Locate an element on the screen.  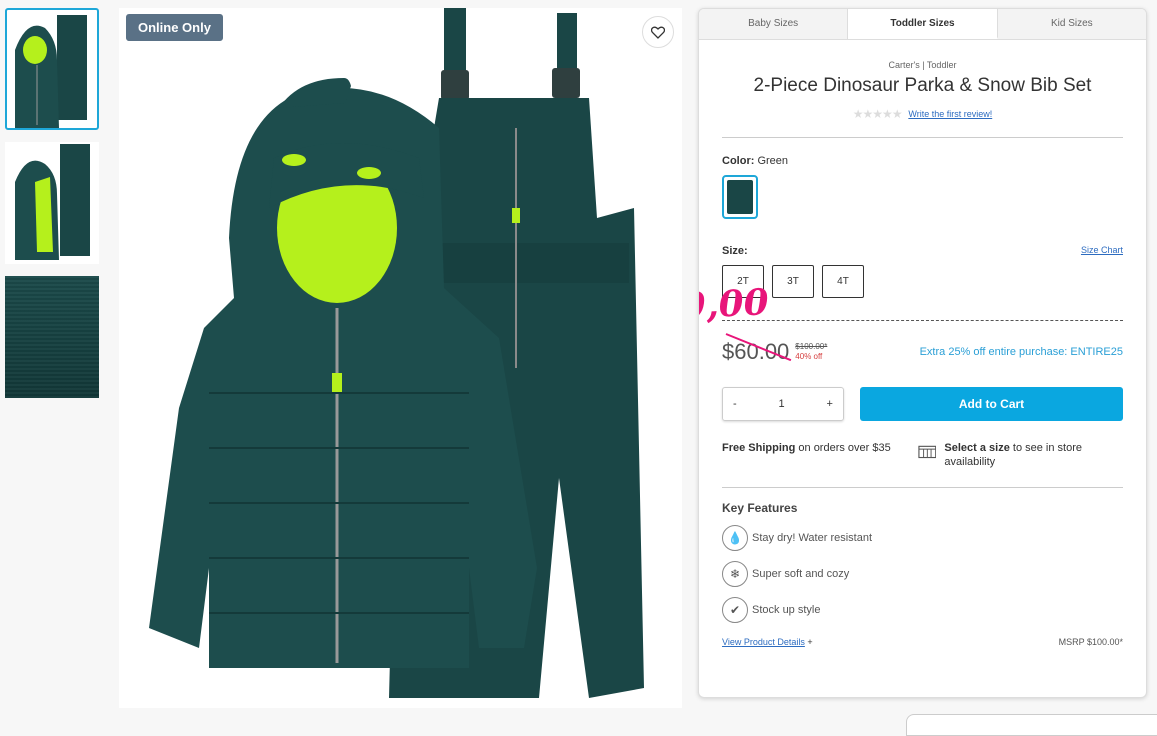
qty-decrement-button: - is located at coordinates (735, 404).